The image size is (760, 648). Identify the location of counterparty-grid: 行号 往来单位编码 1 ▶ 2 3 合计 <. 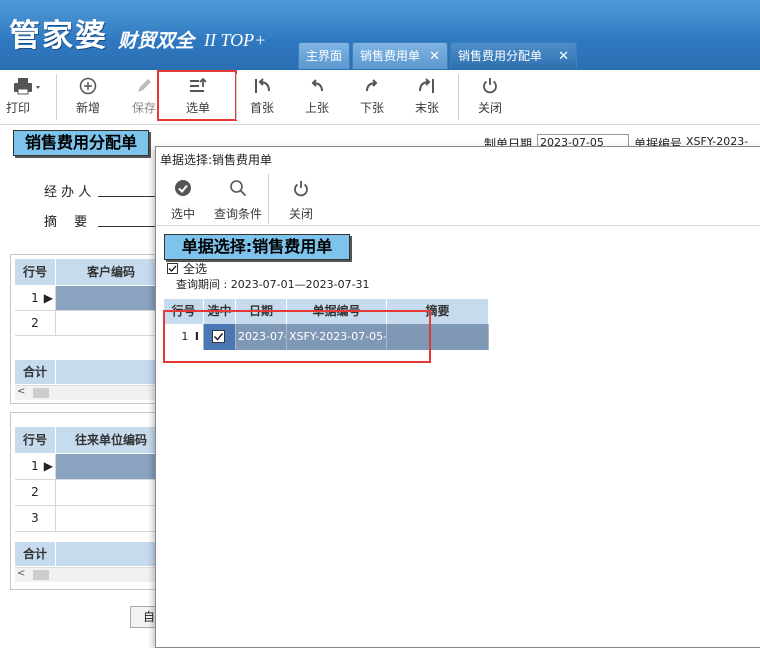
(88, 501).